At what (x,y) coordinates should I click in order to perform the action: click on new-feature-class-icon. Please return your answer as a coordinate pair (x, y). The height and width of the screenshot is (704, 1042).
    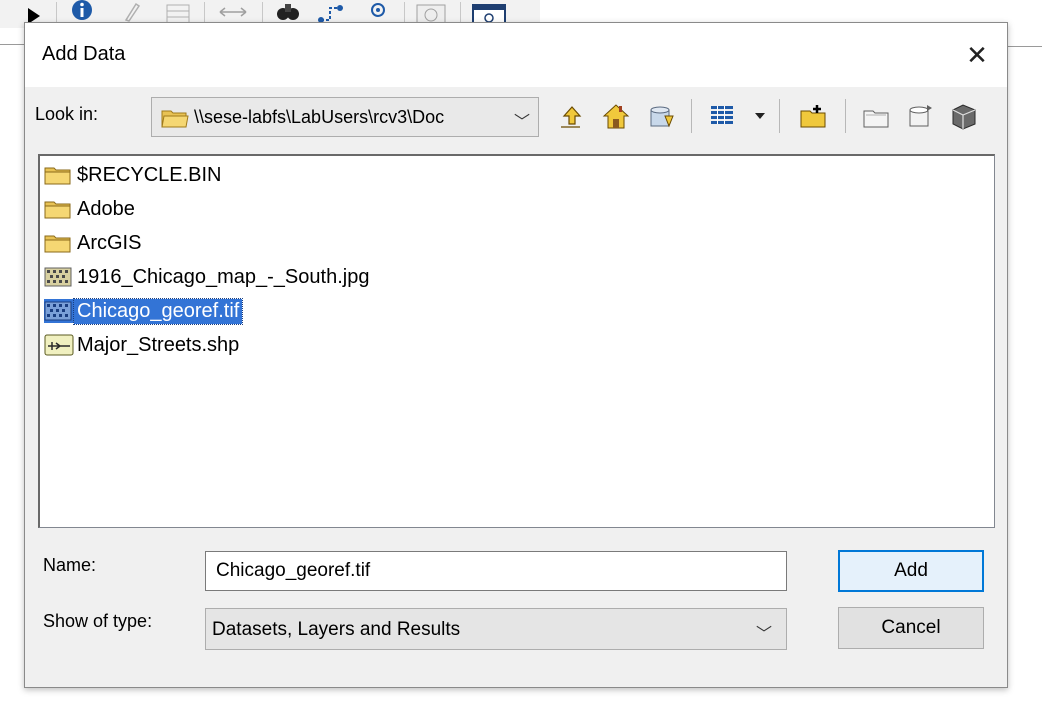
    Looking at the image, I should click on (964, 117).